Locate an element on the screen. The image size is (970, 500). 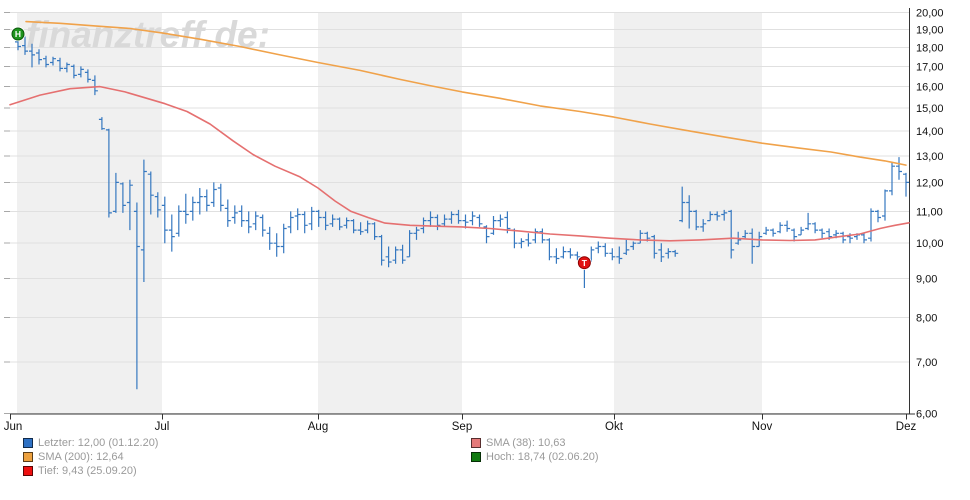
hoch-marker-glyph: H is located at coordinates (18, 34).